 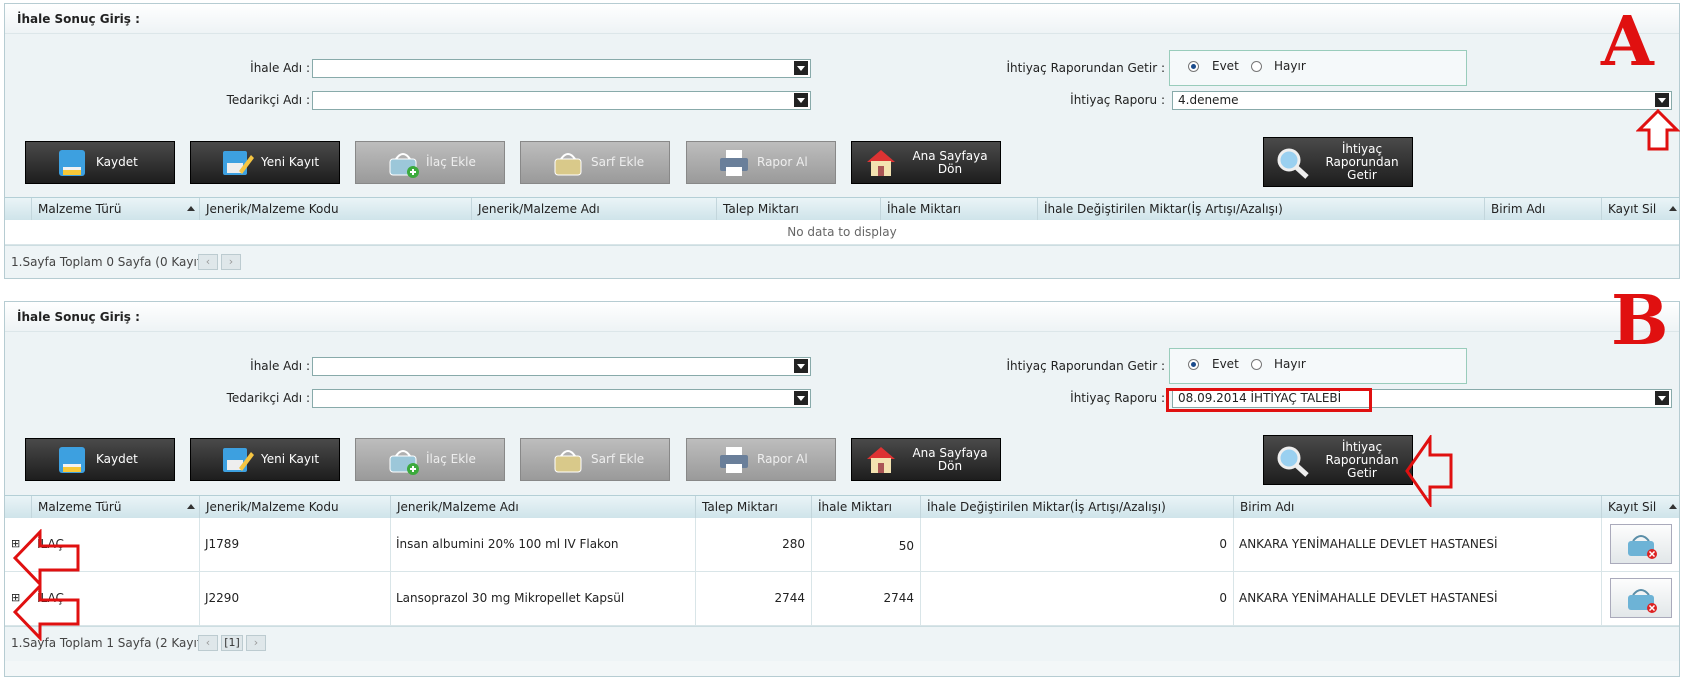 I want to click on annotation-highlight-box, so click(x=1269, y=400).